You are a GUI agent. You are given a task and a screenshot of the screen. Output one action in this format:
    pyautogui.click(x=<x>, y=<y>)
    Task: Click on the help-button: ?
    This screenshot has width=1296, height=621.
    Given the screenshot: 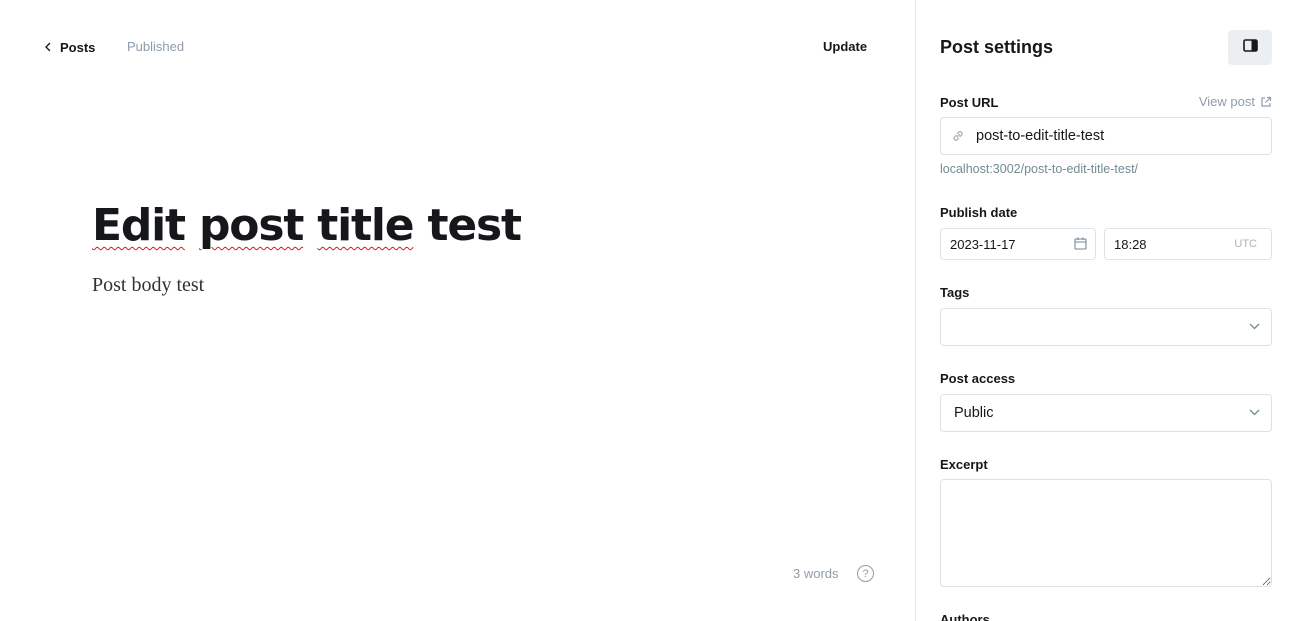 What is the action you would take?
    pyautogui.click(x=865, y=573)
    